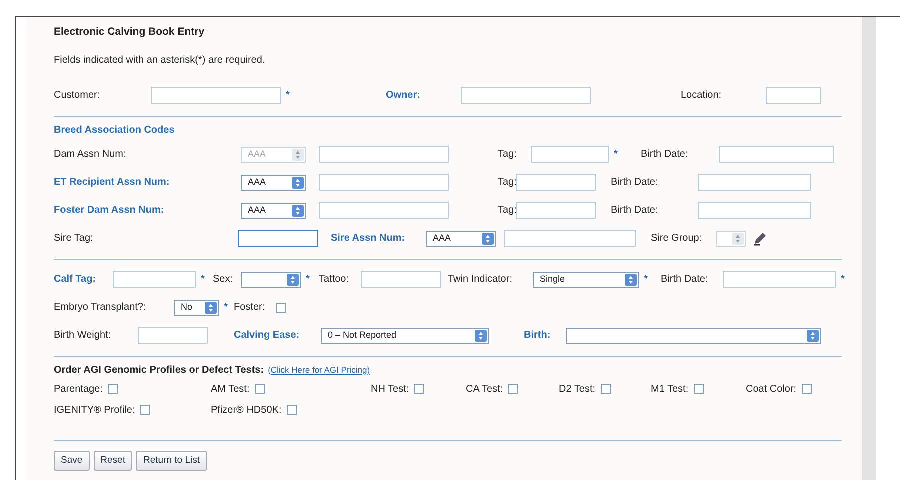 This screenshot has width=900, height=485. Describe the element at coordinates (83, 336) in the screenshot. I see `field-label: Birth Weight:` at that location.